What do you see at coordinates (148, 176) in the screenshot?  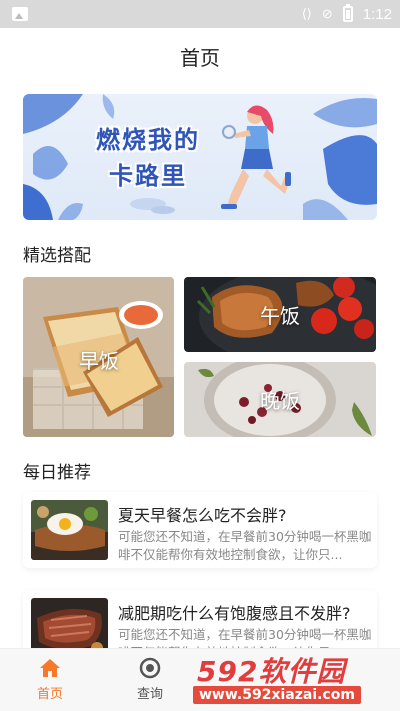 I see `banner-text-line2: 卡路里` at bounding box center [148, 176].